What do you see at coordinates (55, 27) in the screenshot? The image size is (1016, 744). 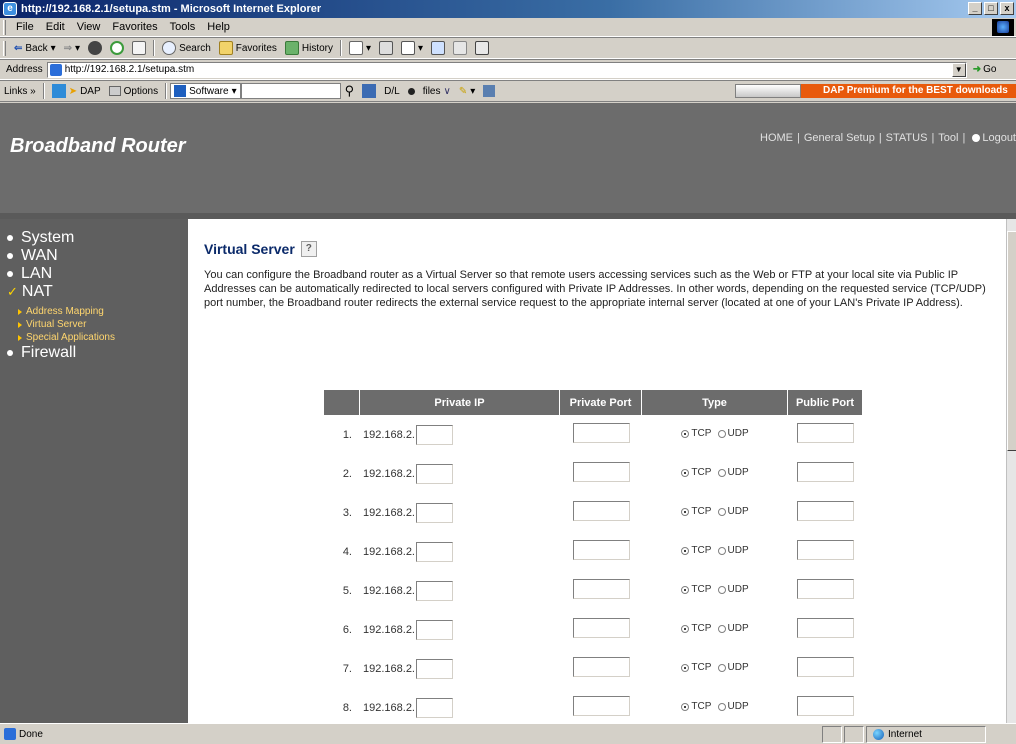 I see `menu-edit: Edit` at bounding box center [55, 27].